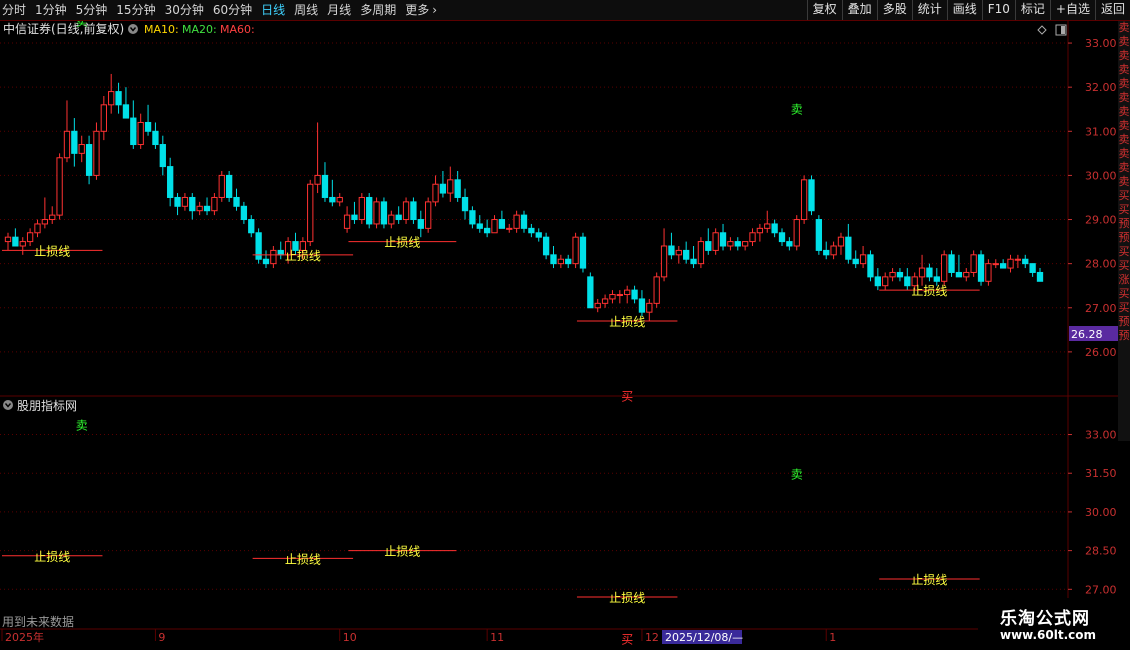  Describe the element at coordinates (1072, 10) in the screenshot. I see `toolbar-action-7: +自选` at that location.